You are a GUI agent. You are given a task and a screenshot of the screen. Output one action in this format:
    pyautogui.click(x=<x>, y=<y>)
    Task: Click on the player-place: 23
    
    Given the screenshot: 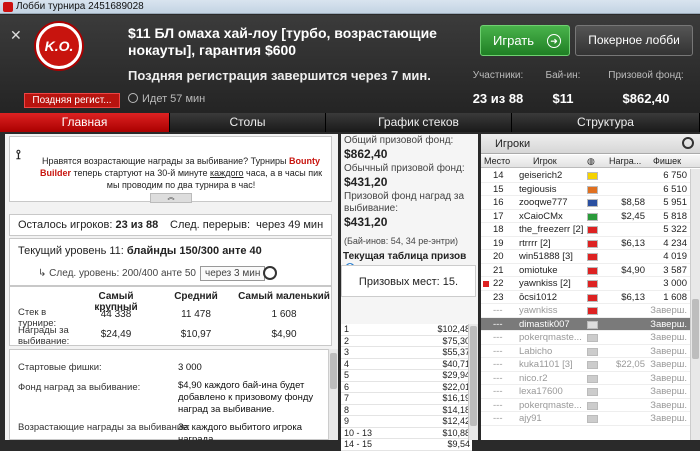 What is the action you would take?
    pyautogui.click(x=498, y=297)
    